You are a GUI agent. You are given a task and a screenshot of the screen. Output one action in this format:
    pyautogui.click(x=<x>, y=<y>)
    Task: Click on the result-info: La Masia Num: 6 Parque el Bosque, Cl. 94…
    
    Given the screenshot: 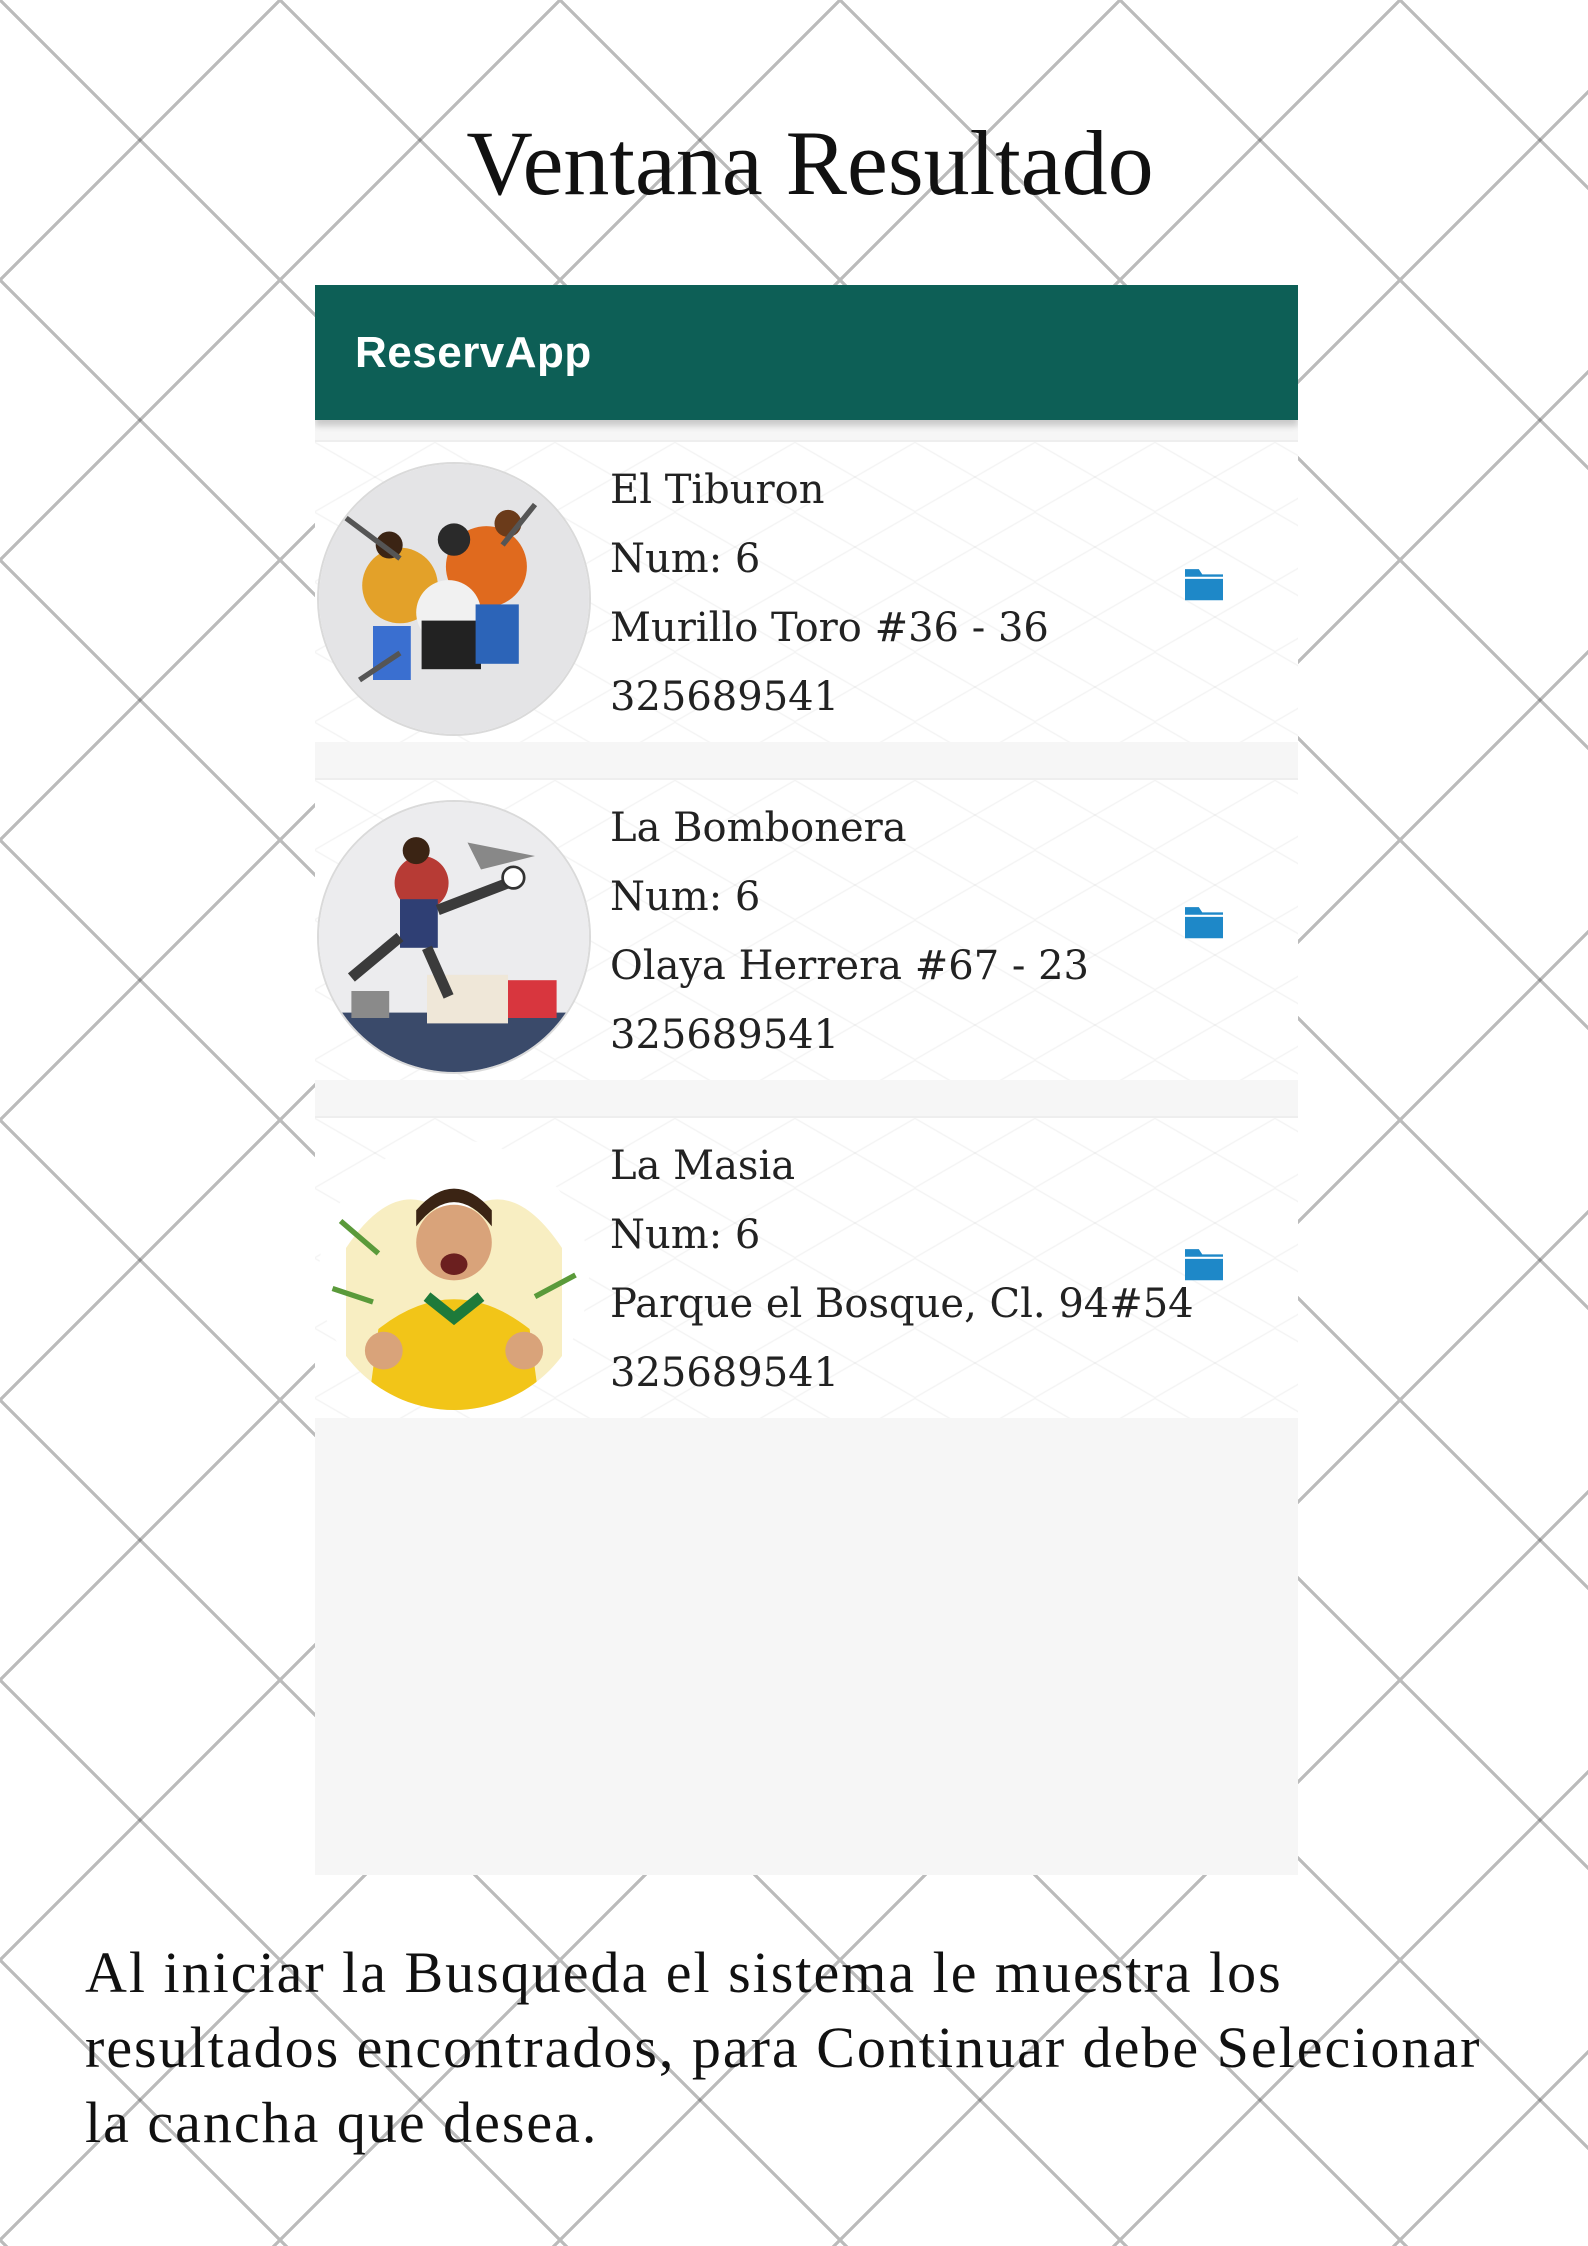 What is the action you would take?
    pyautogui.click(x=902, y=1270)
    